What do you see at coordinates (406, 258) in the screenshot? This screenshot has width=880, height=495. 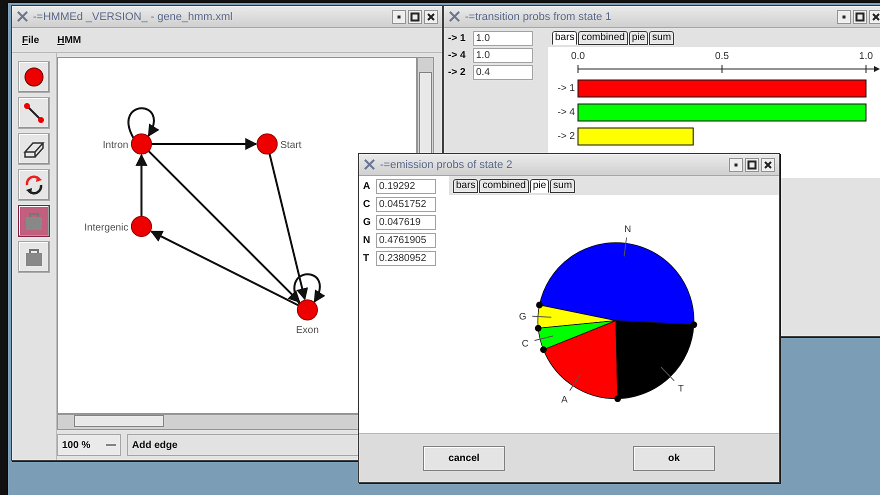 I see `value-field: 0.2380952` at bounding box center [406, 258].